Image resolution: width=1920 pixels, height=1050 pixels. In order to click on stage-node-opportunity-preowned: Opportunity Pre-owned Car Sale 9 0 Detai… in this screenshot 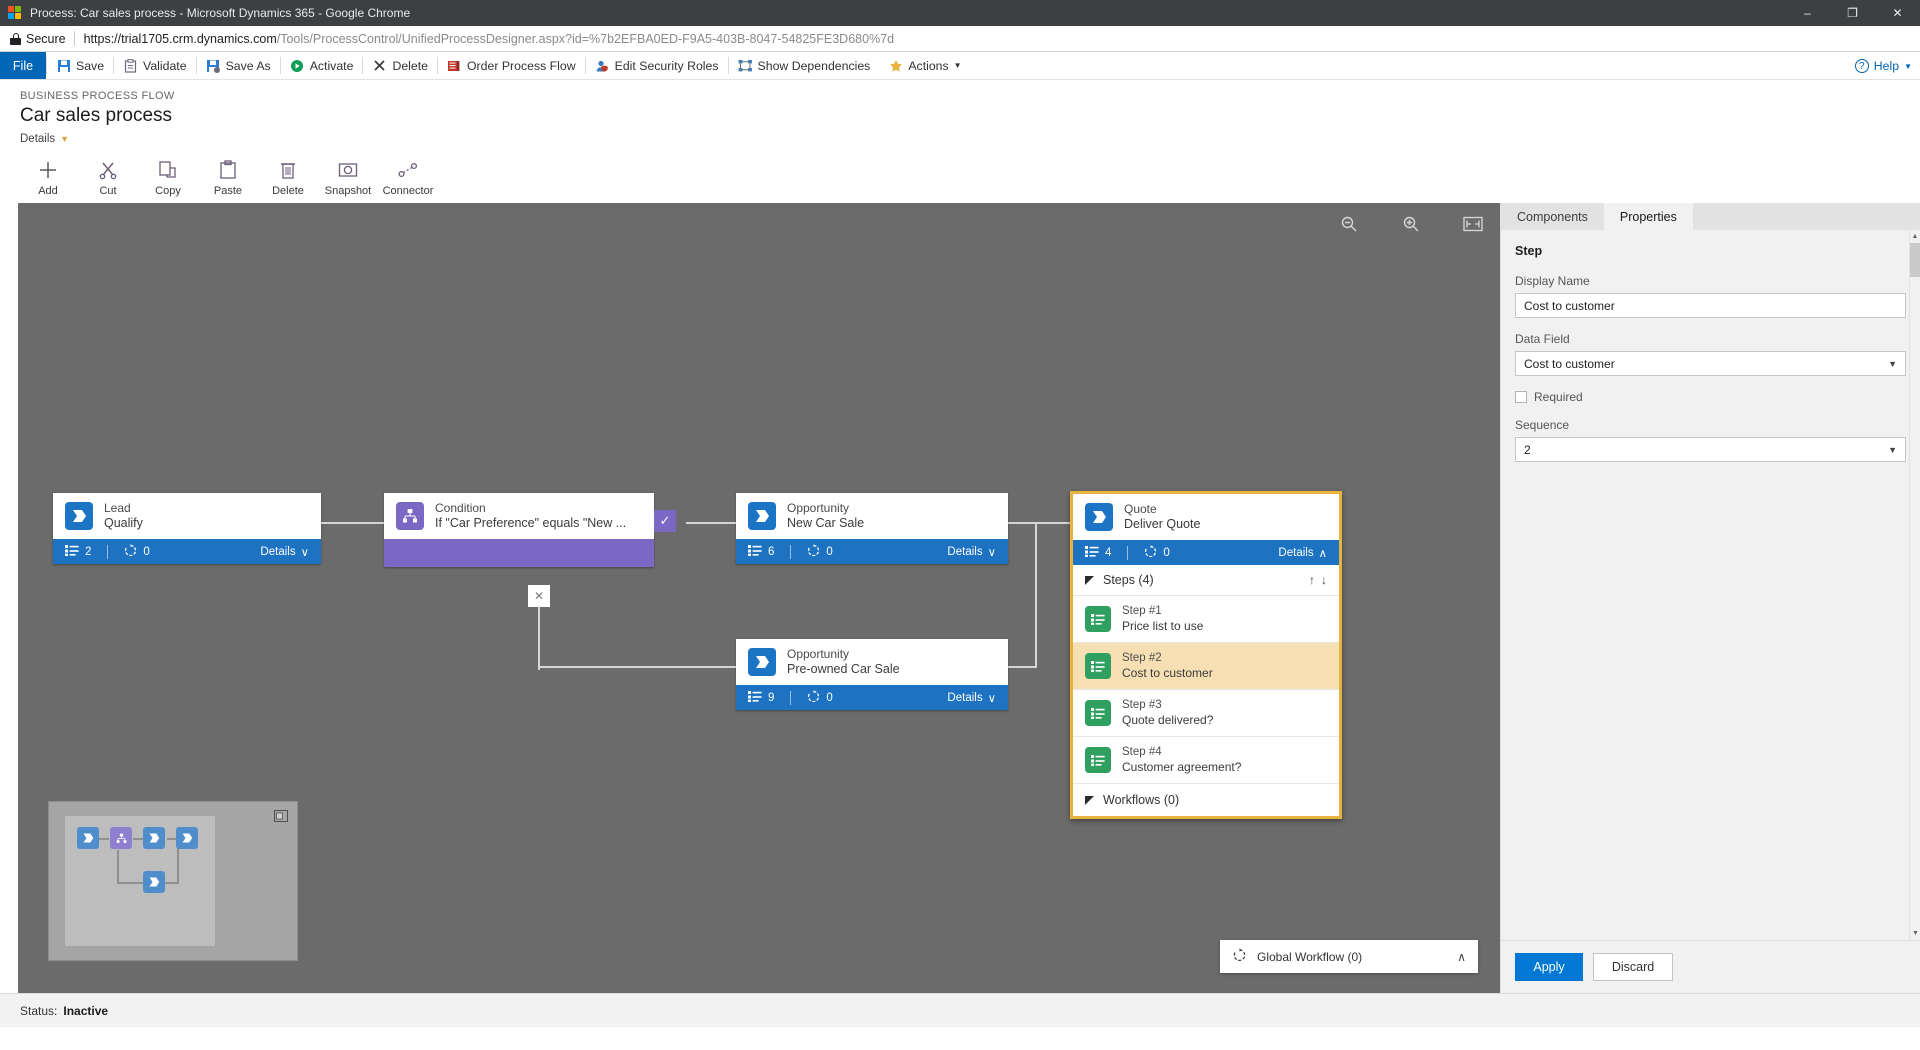, I will do `click(872, 674)`.